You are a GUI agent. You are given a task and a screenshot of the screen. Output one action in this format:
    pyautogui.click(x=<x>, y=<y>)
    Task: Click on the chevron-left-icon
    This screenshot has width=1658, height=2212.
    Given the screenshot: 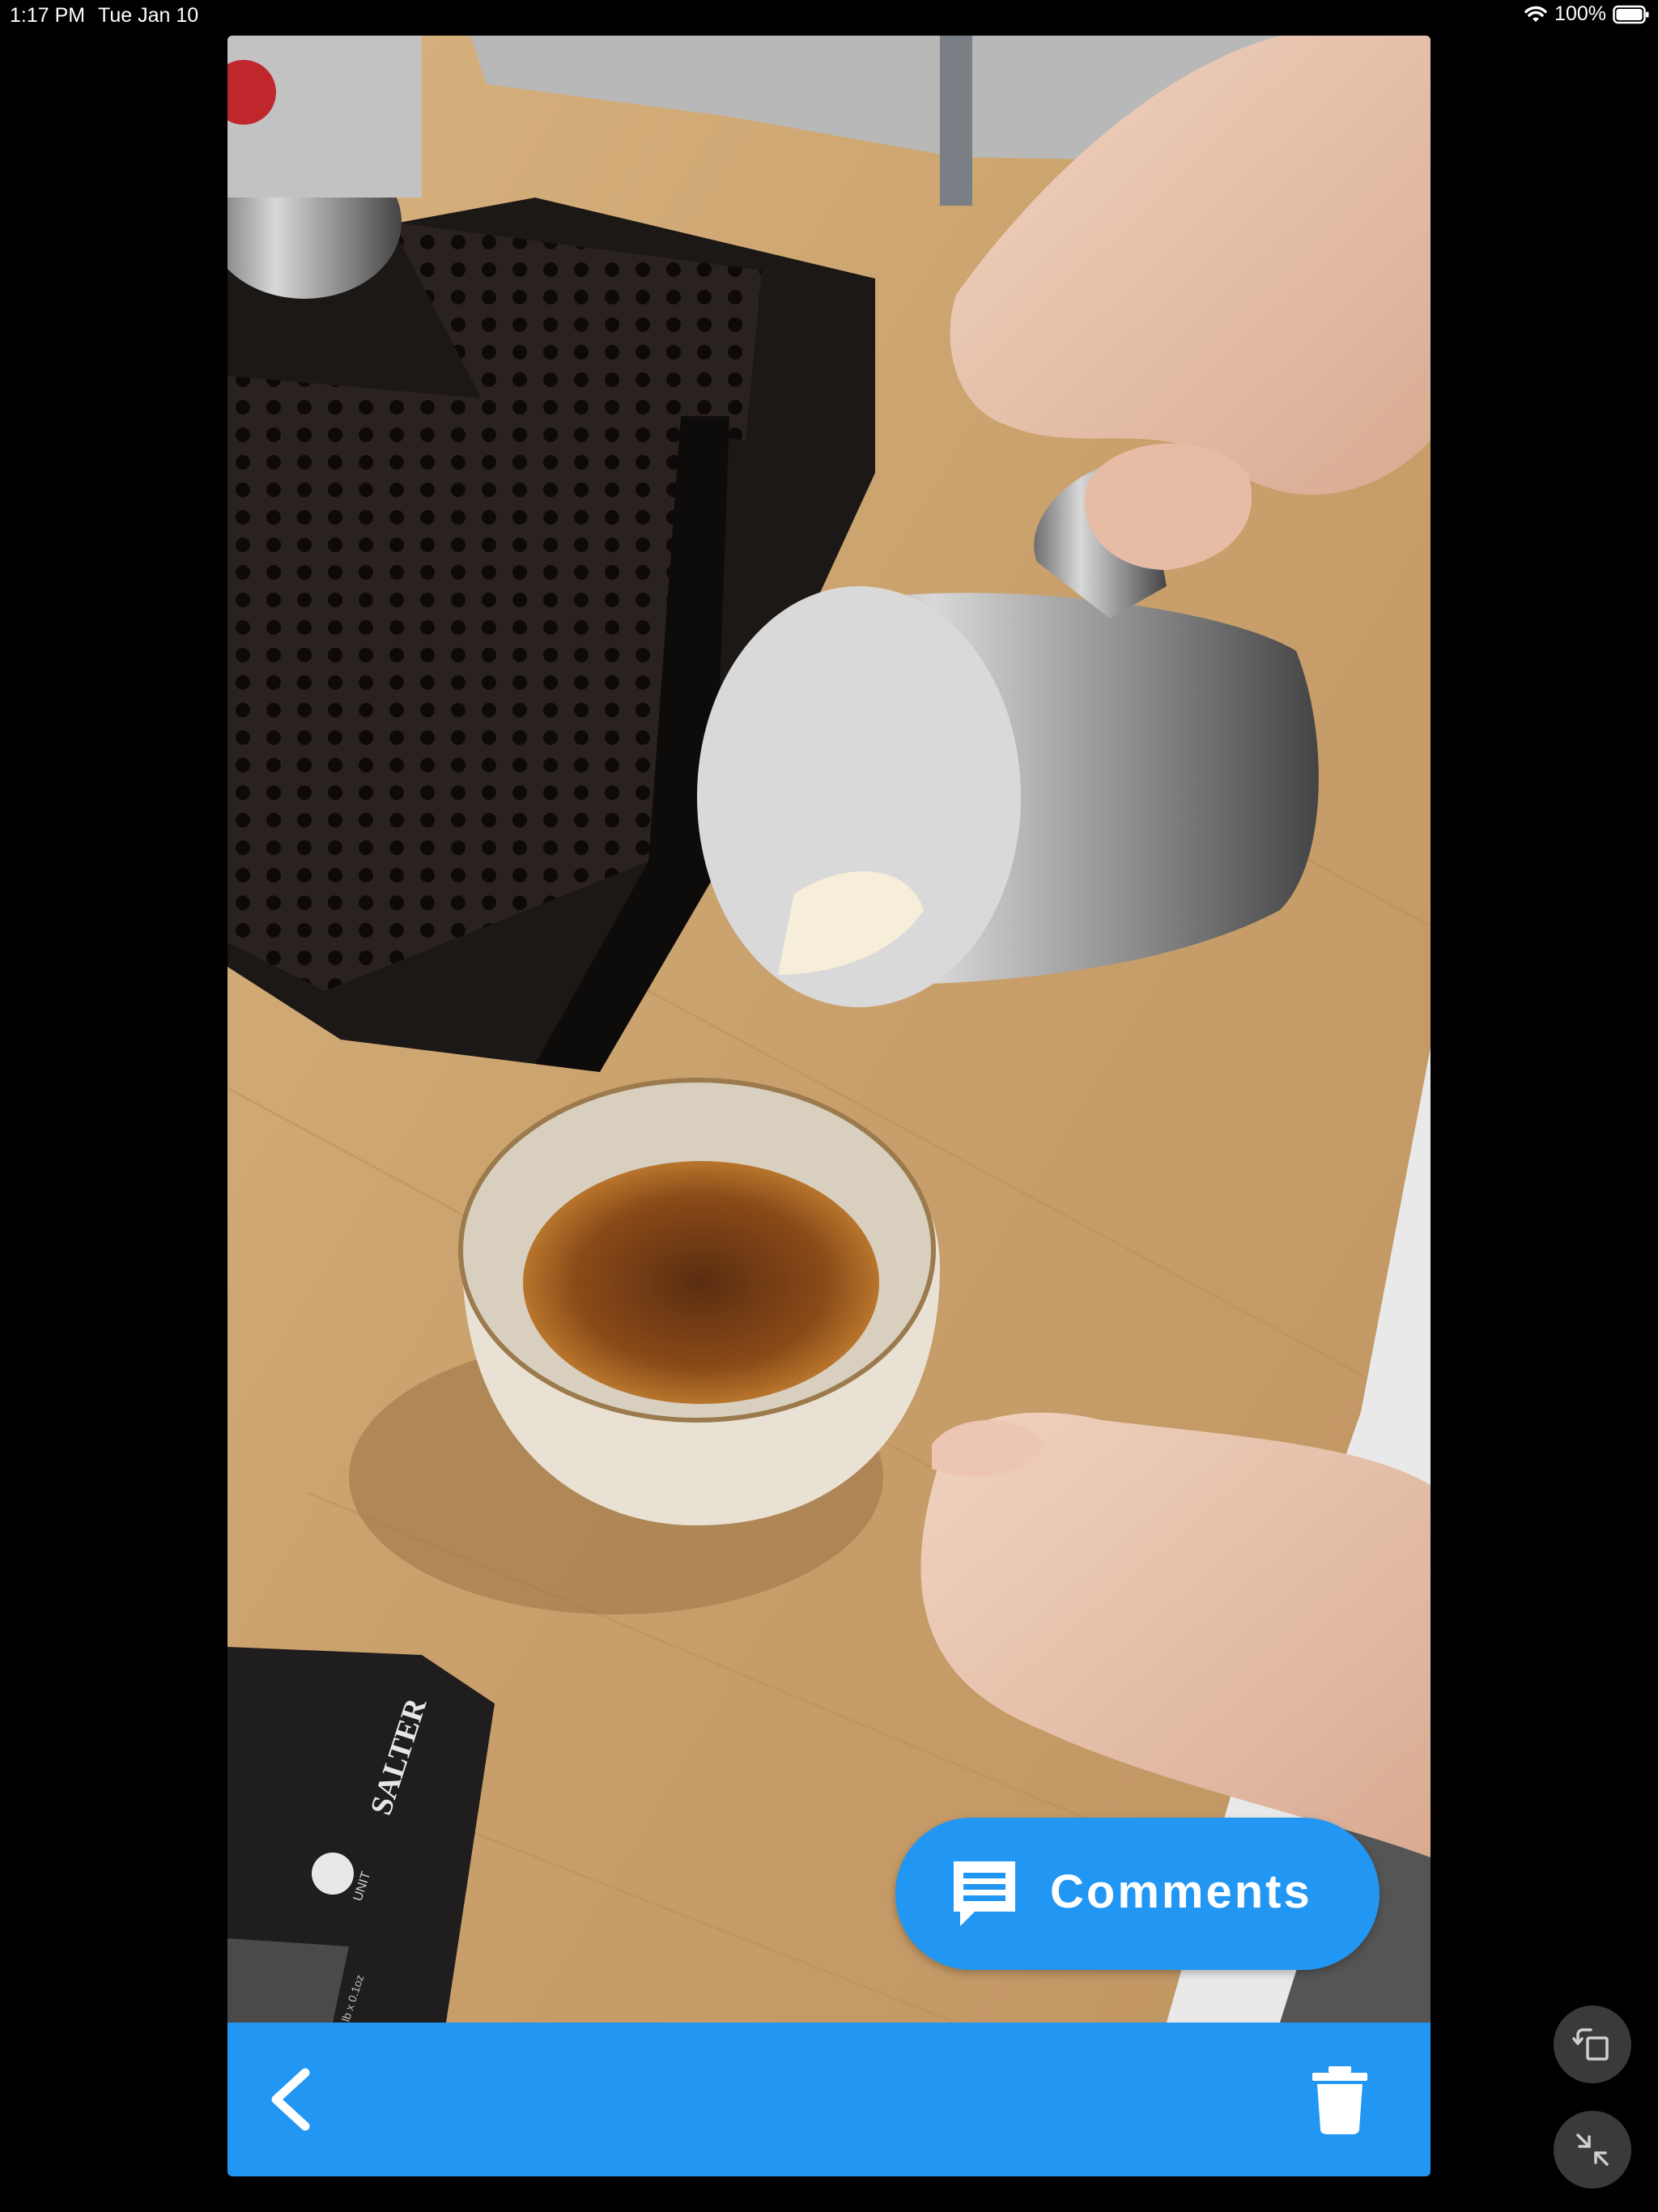 What is the action you would take?
    pyautogui.click(x=290, y=2099)
    